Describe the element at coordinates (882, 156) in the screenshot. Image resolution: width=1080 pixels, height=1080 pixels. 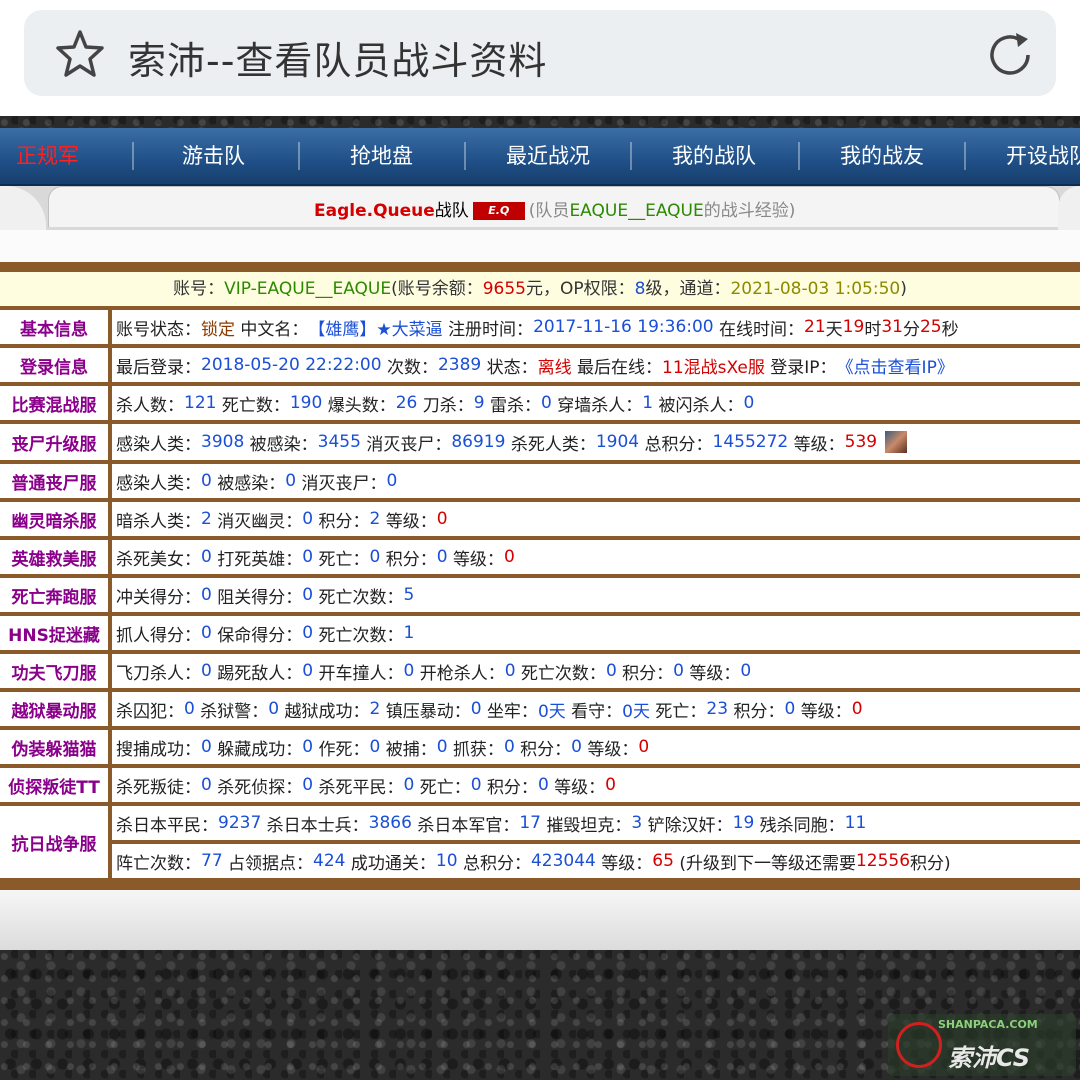
I see `nav-item-my-friends: 我的战友` at that location.